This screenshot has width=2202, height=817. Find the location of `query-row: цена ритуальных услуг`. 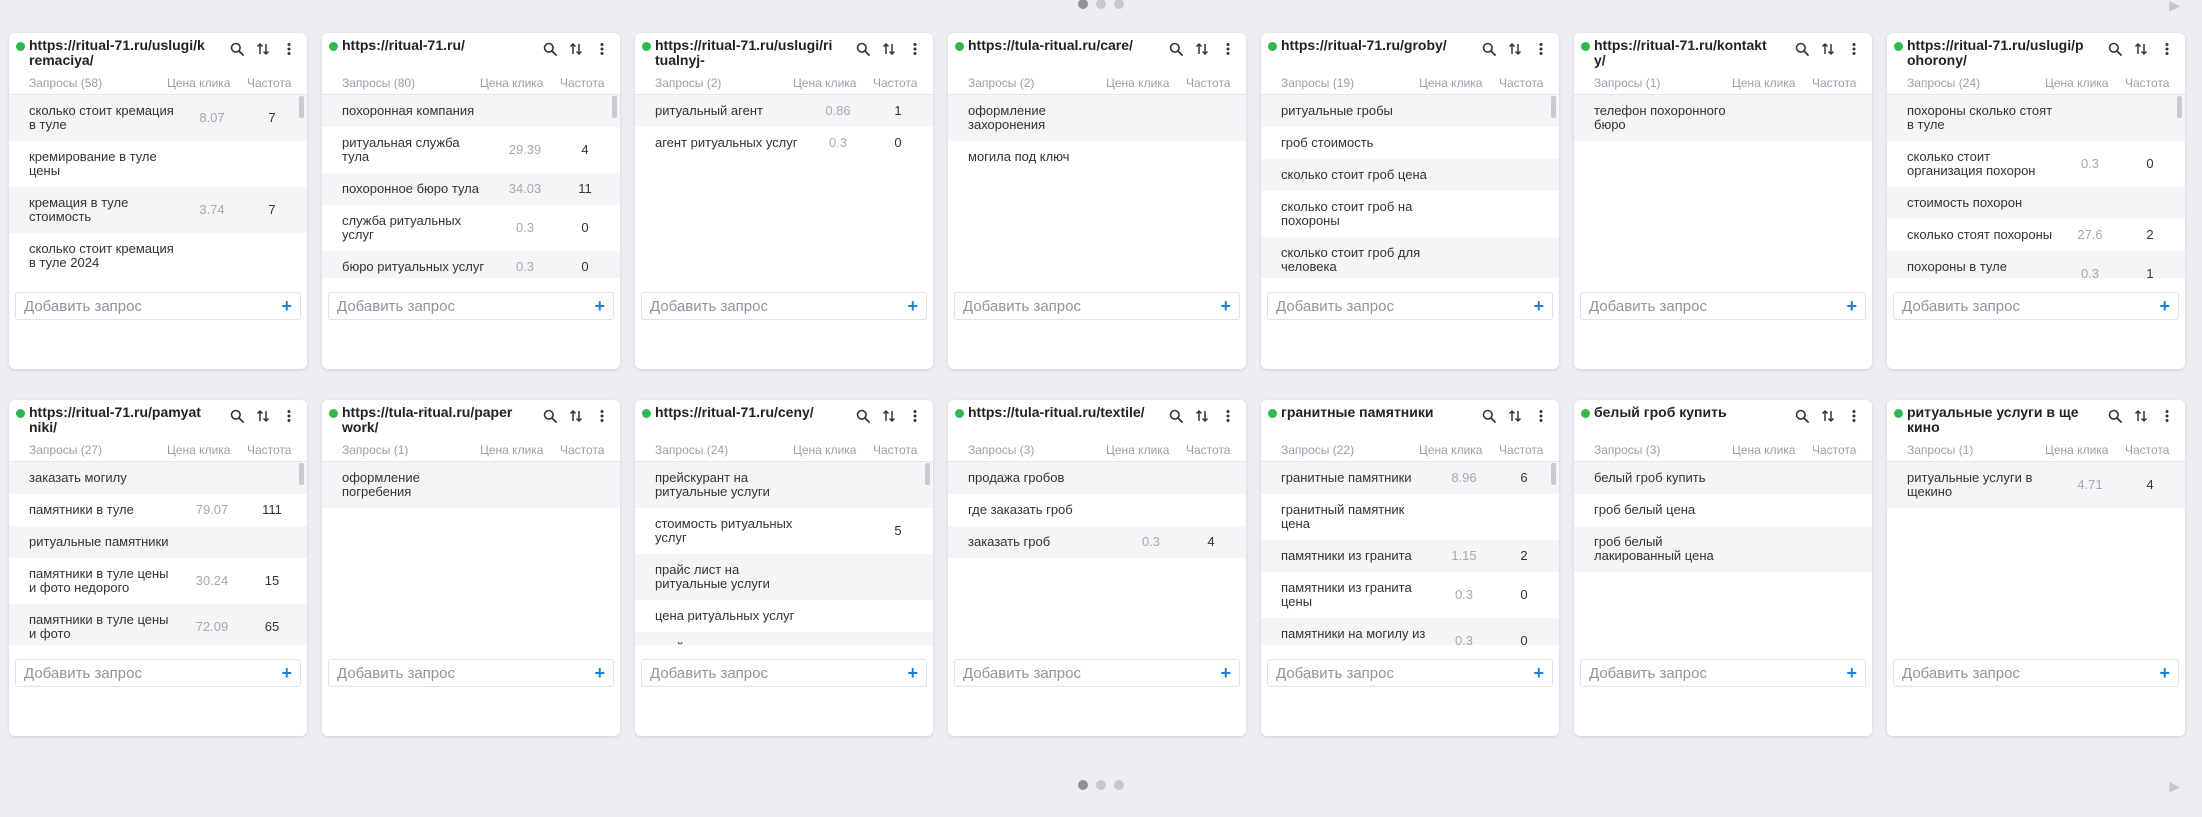

query-row: цена ритуальных услуг is located at coordinates (784, 616).